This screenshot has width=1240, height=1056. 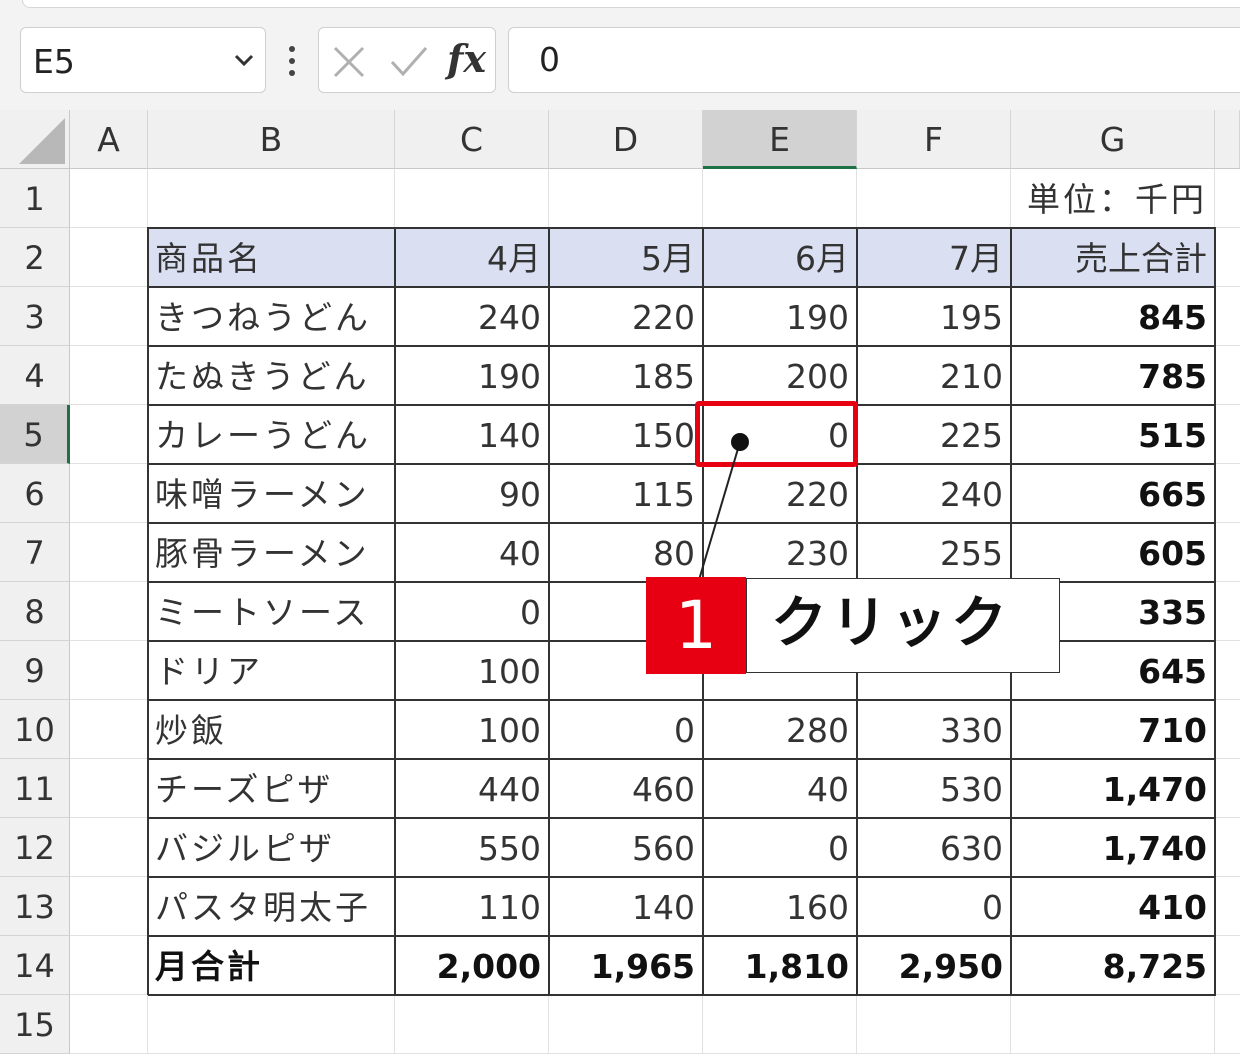 What do you see at coordinates (472, 847) in the screenshot?
I see `table-cell: 550` at bounding box center [472, 847].